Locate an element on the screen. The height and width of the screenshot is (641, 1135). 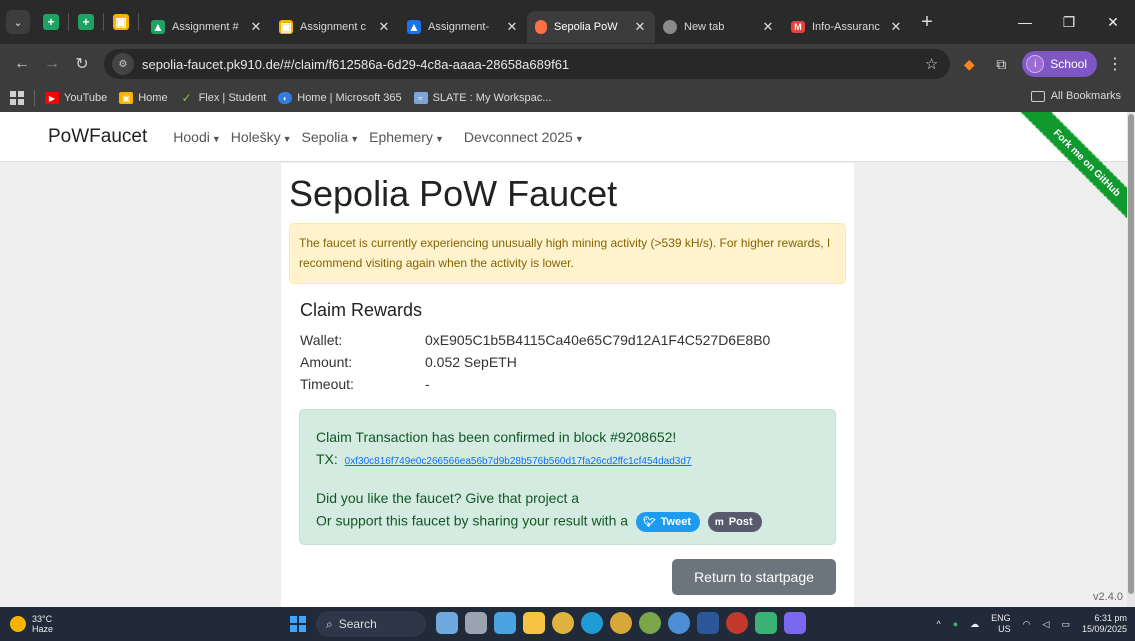
new-tab-button: + is located at coordinates (927, 22).